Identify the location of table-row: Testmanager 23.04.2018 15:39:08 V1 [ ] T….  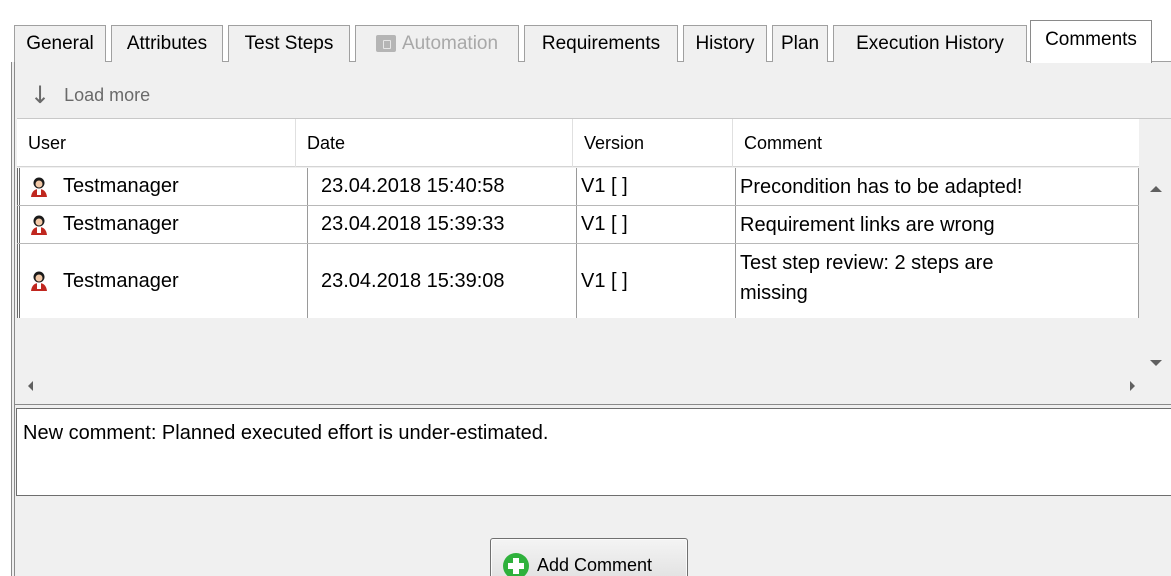
(578, 281).